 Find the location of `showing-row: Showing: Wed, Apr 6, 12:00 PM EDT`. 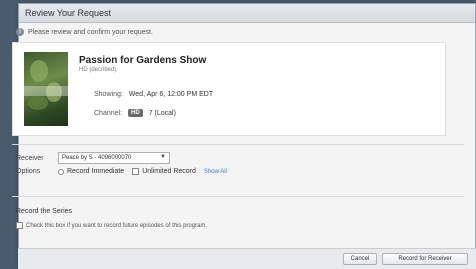

showing-row: Showing: Wed, Apr 6, 12:00 PM EDT is located at coordinates (153, 94).